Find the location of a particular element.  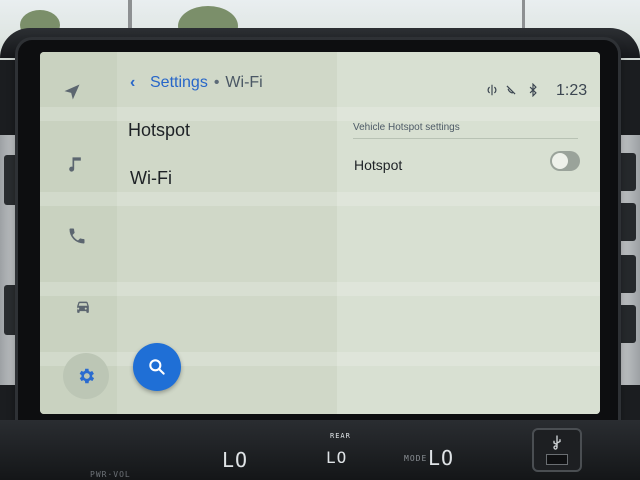

pwr-vol-label: PWR·VOL is located at coordinates (110, 474).